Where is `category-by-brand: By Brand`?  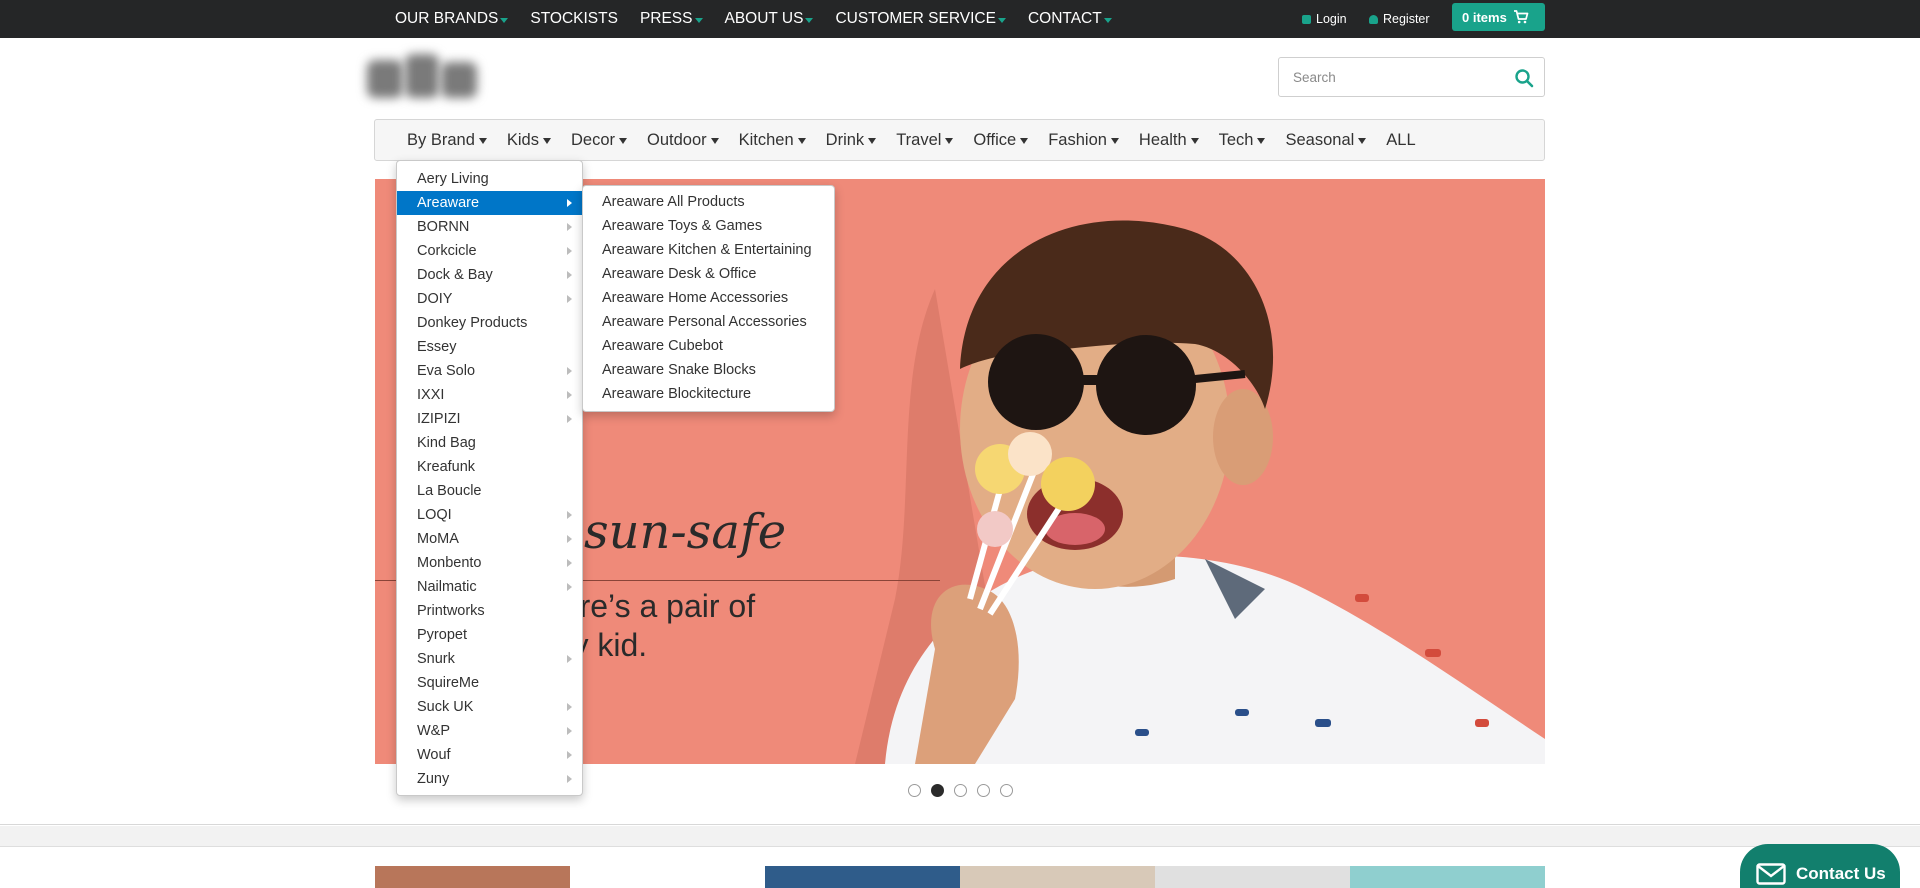 category-by-brand: By Brand is located at coordinates (447, 140).